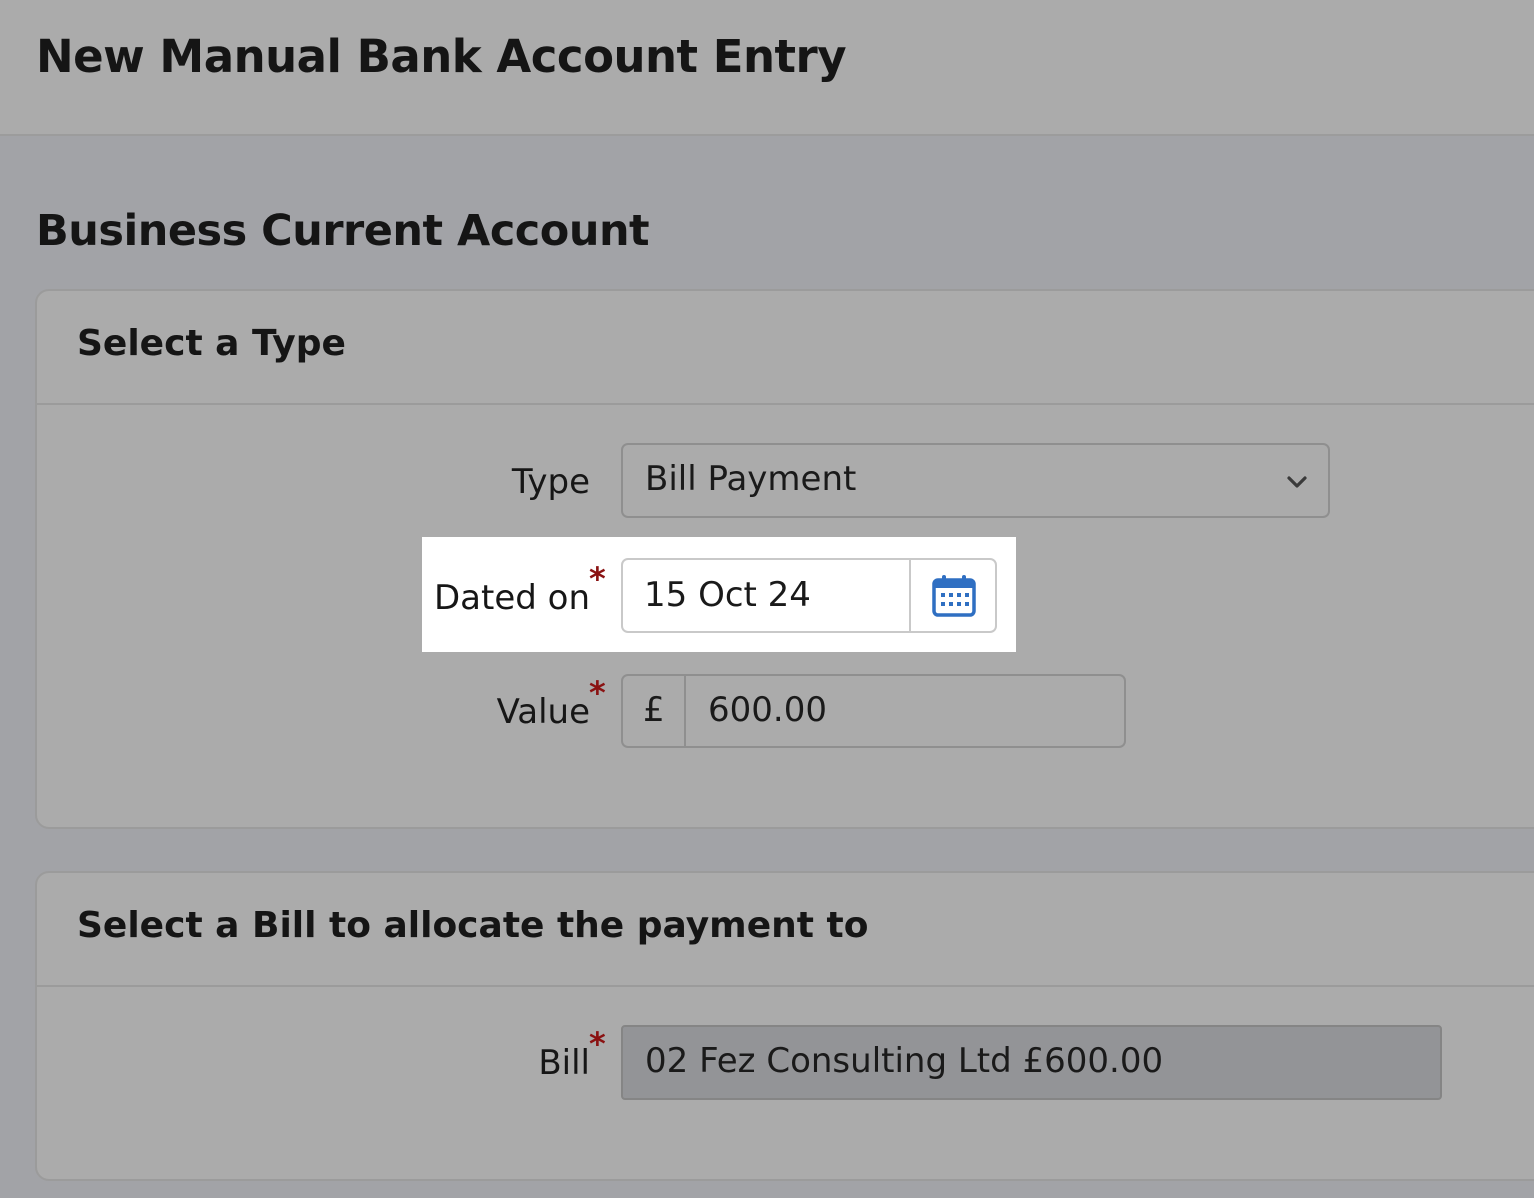 Image resolution: width=1534 pixels, height=1198 pixels. Describe the element at coordinates (343, 231) in the screenshot. I see `account-title: Business Current Account` at that location.